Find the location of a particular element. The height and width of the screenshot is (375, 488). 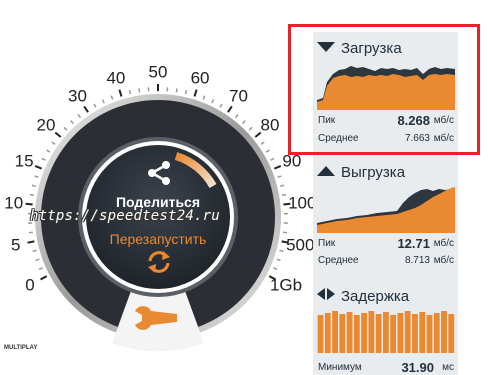

upload-avg-unit: мб/с is located at coordinates (443, 260).